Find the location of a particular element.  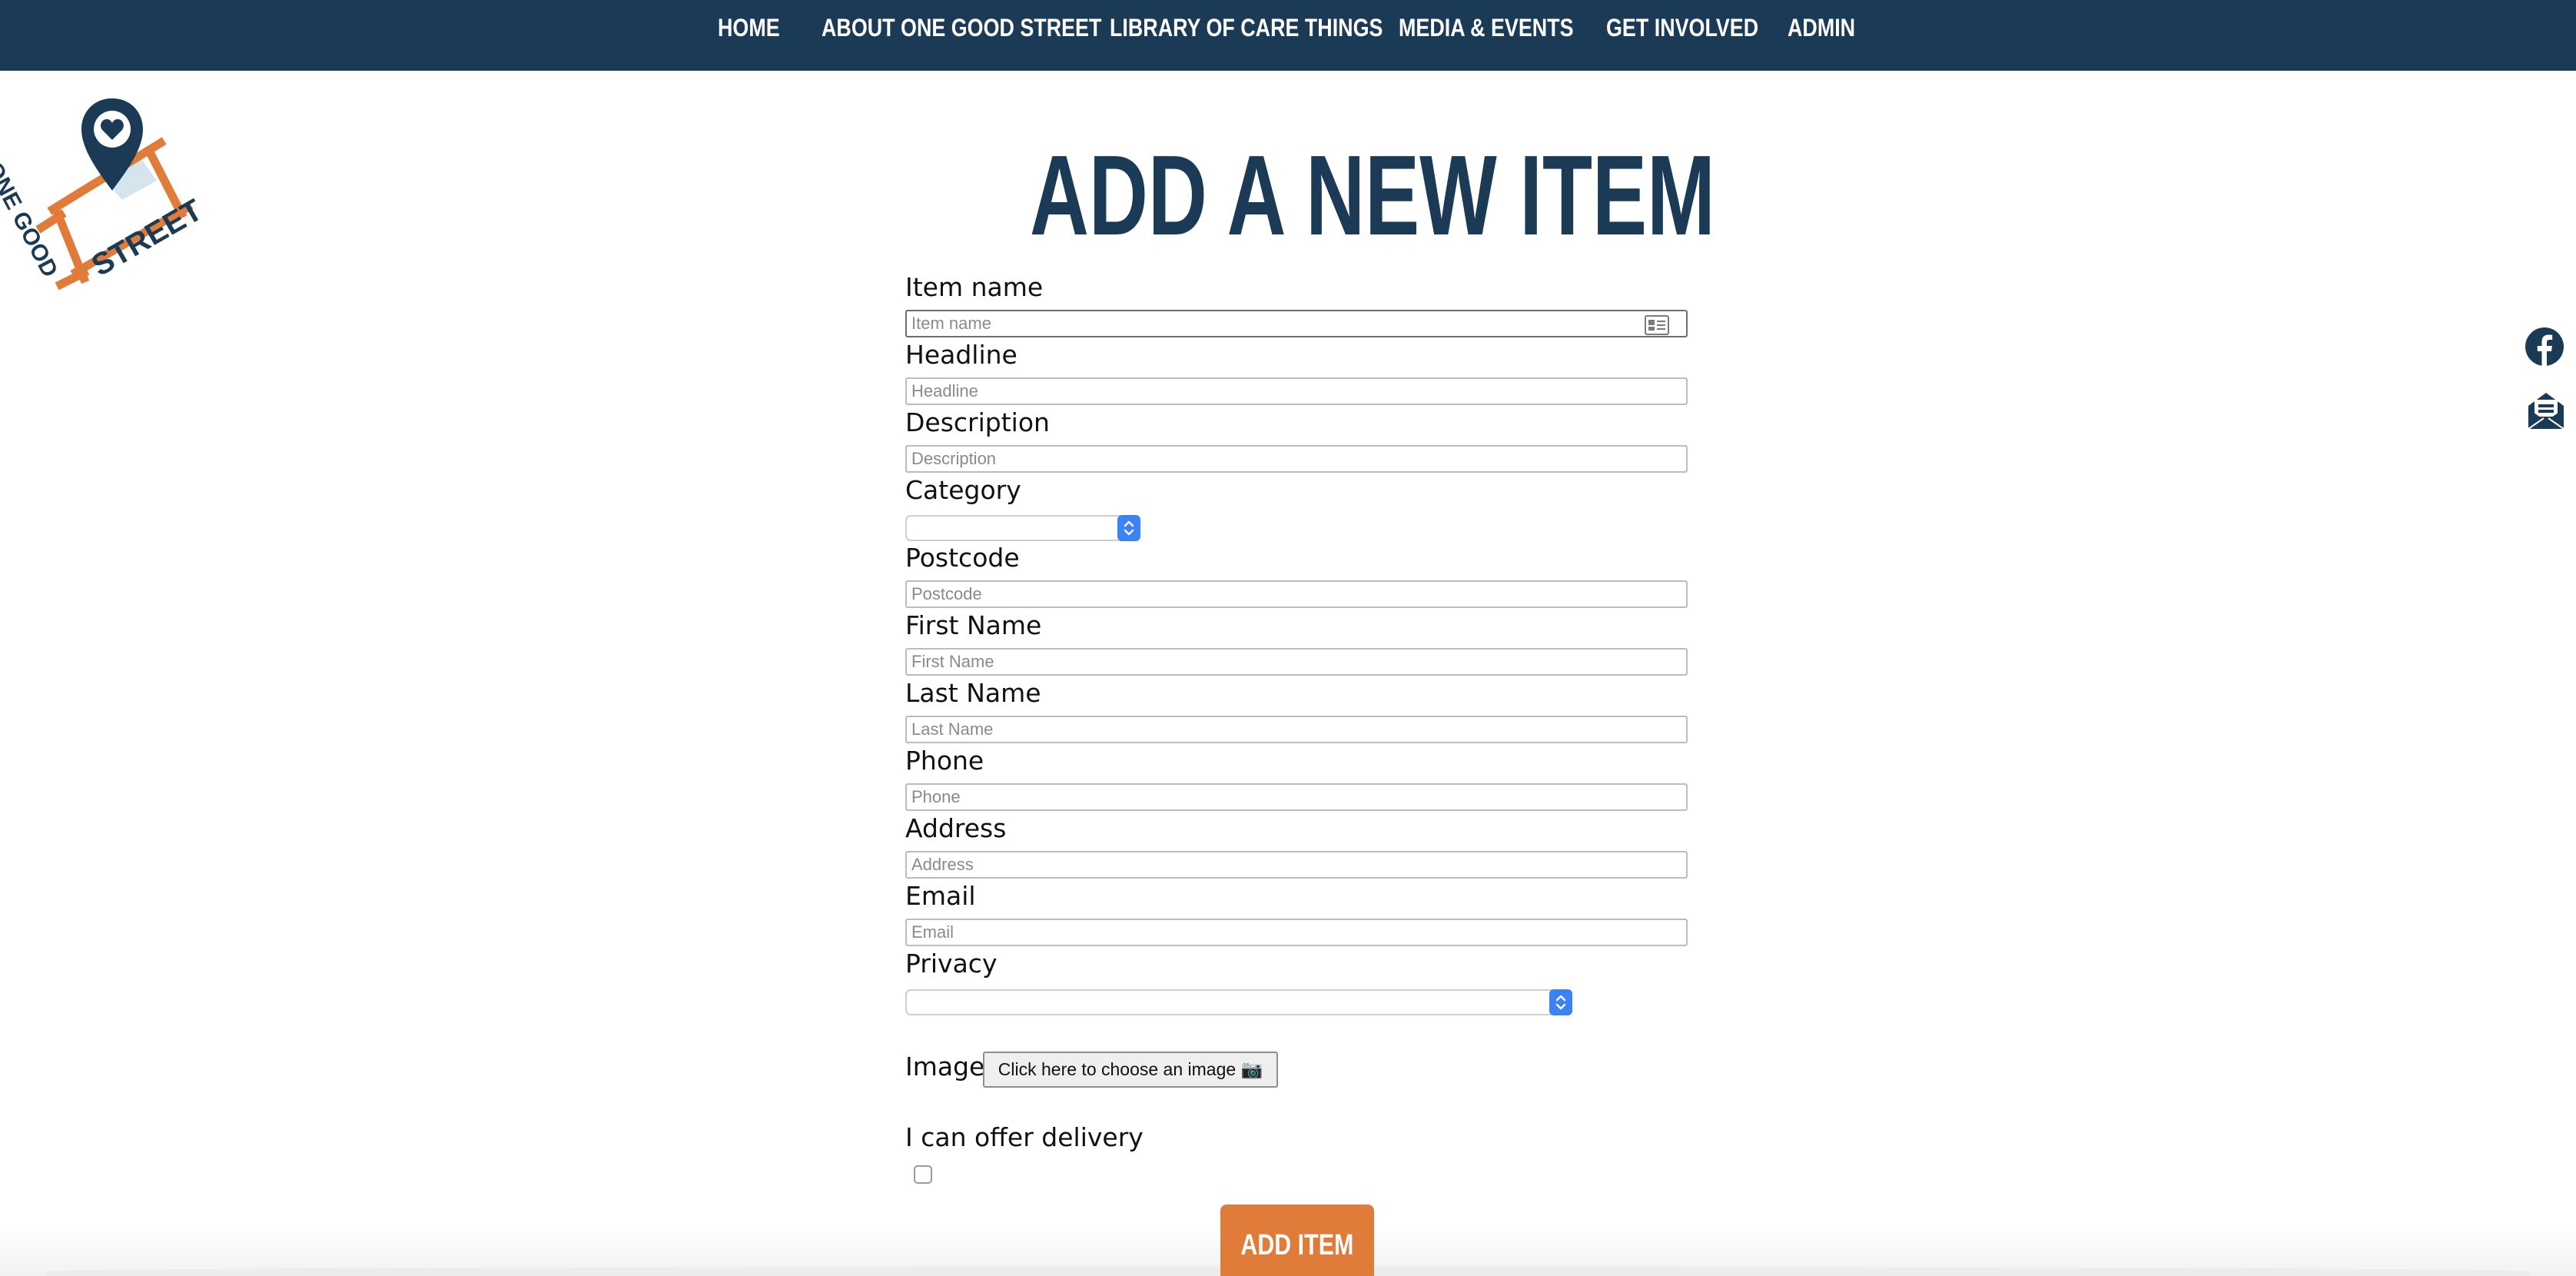

item-name-label: Item name is located at coordinates (974, 287).